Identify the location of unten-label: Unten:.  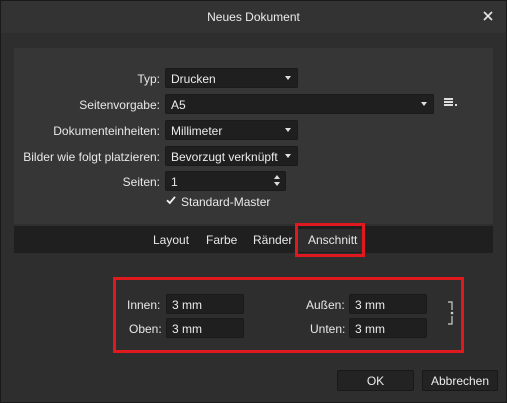
(328, 329).